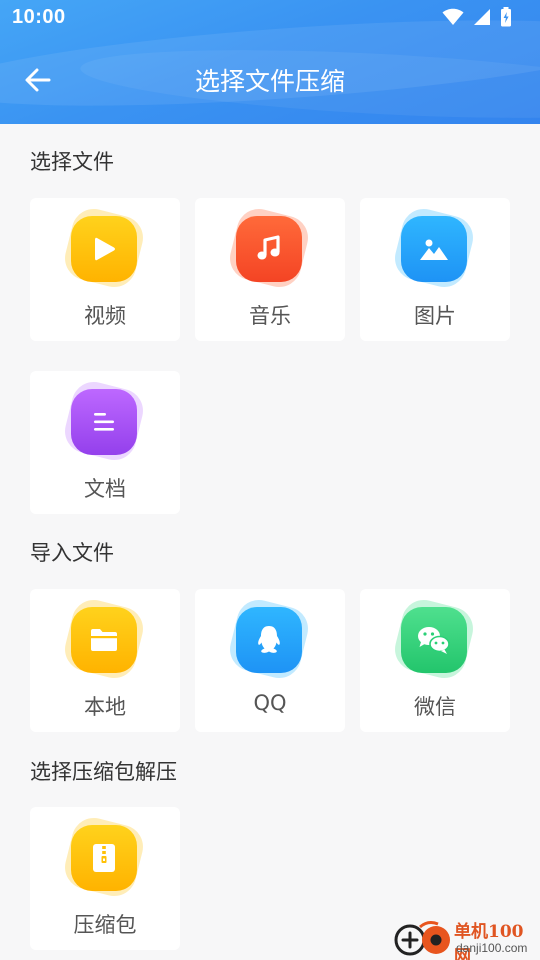 This screenshot has width=540, height=960. I want to click on status-bar: 10:00, so click(270, 18).